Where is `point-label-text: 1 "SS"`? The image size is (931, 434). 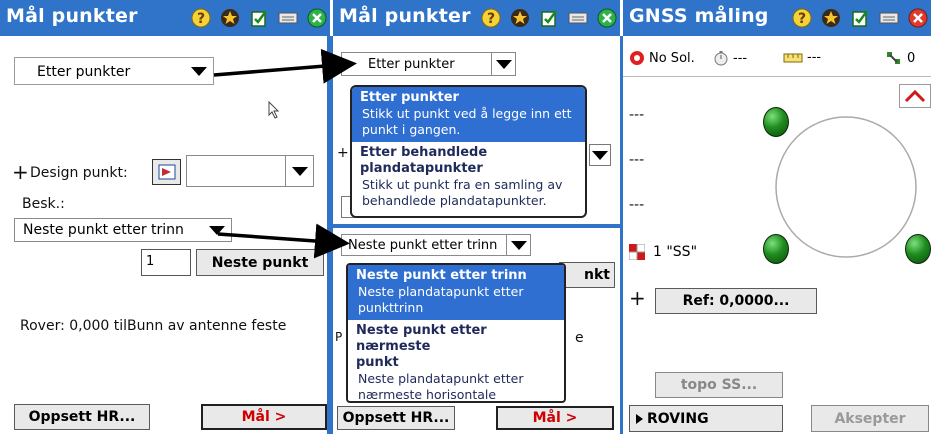
point-label-text: 1 "SS" is located at coordinates (675, 252).